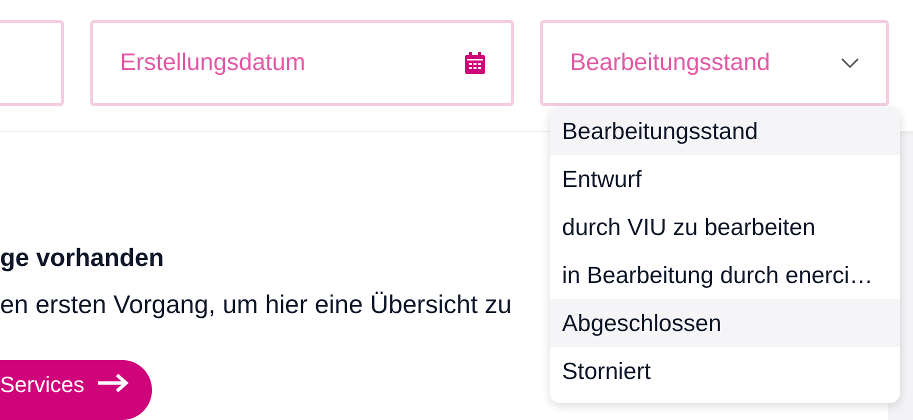 Image resolution: width=913 pixels, height=420 pixels. Describe the element at coordinates (725, 371) in the screenshot. I see `dropdown-option: Storniert` at that location.